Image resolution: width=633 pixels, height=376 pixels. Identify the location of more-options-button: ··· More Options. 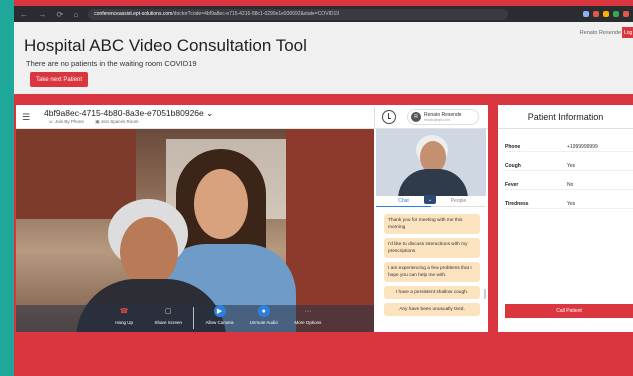
(308, 315).